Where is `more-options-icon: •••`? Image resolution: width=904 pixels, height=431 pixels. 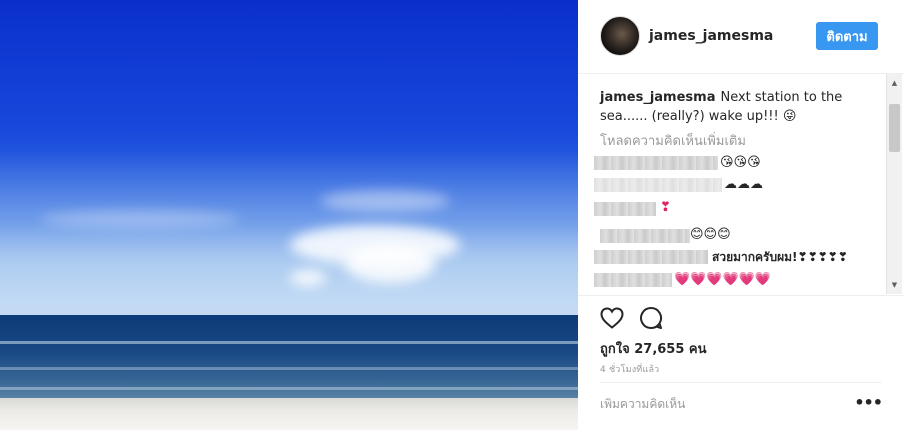 more-options-icon: ••• is located at coordinates (868, 402).